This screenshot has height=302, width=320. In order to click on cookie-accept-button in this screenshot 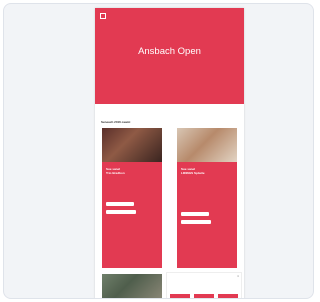, I will do `click(180, 296)`.